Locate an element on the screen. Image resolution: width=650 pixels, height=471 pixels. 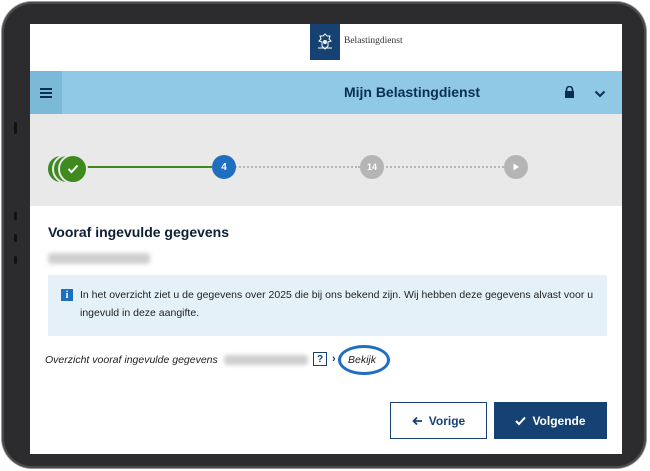
lock-icon is located at coordinates (569, 94).